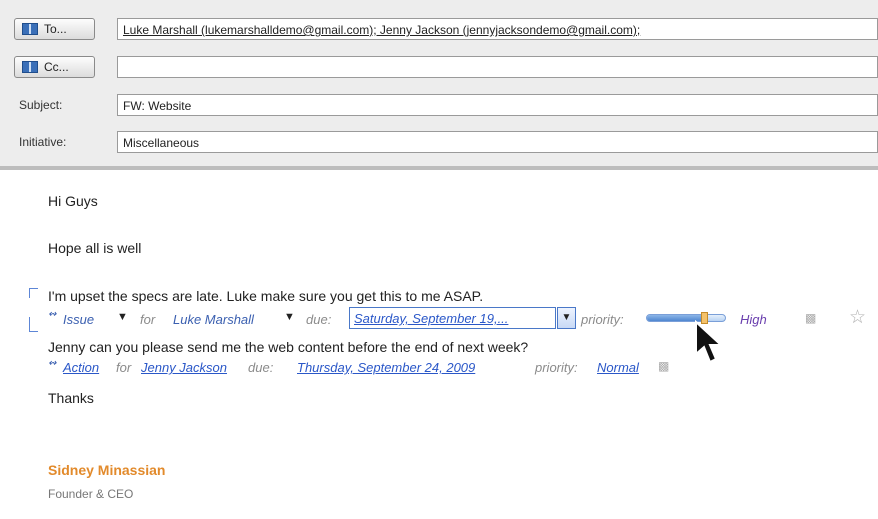  Describe the element at coordinates (43, 142) in the screenshot. I see `initiative-label: Initiative:` at that location.